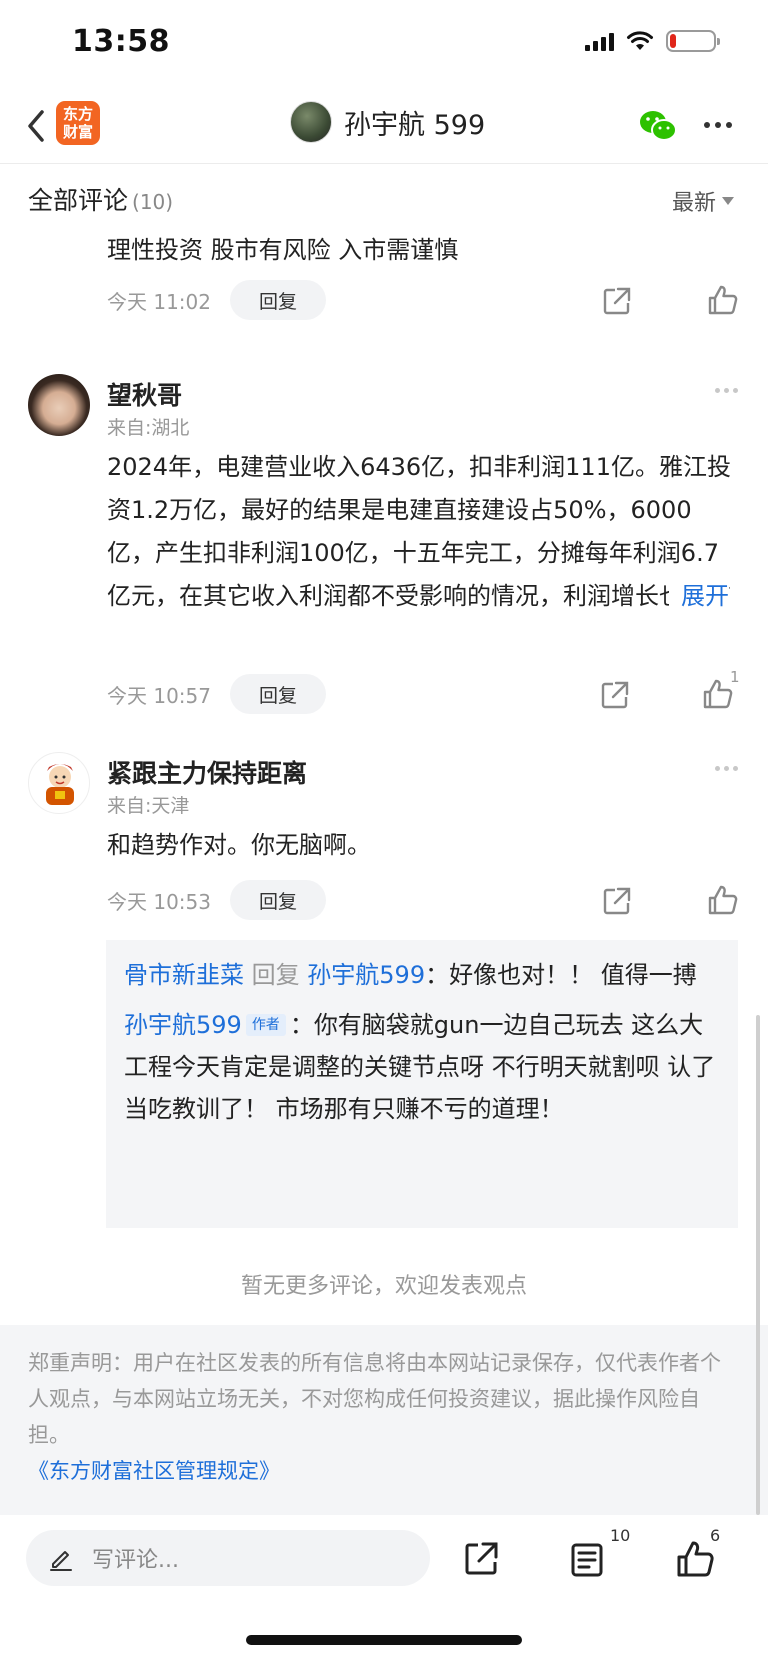 The height and width of the screenshot is (1662, 768). Describe the element at coordinates (384, 1471) in the screenshot. I see `community-rules-link: 《东方财富社区管理规定》` at that location.